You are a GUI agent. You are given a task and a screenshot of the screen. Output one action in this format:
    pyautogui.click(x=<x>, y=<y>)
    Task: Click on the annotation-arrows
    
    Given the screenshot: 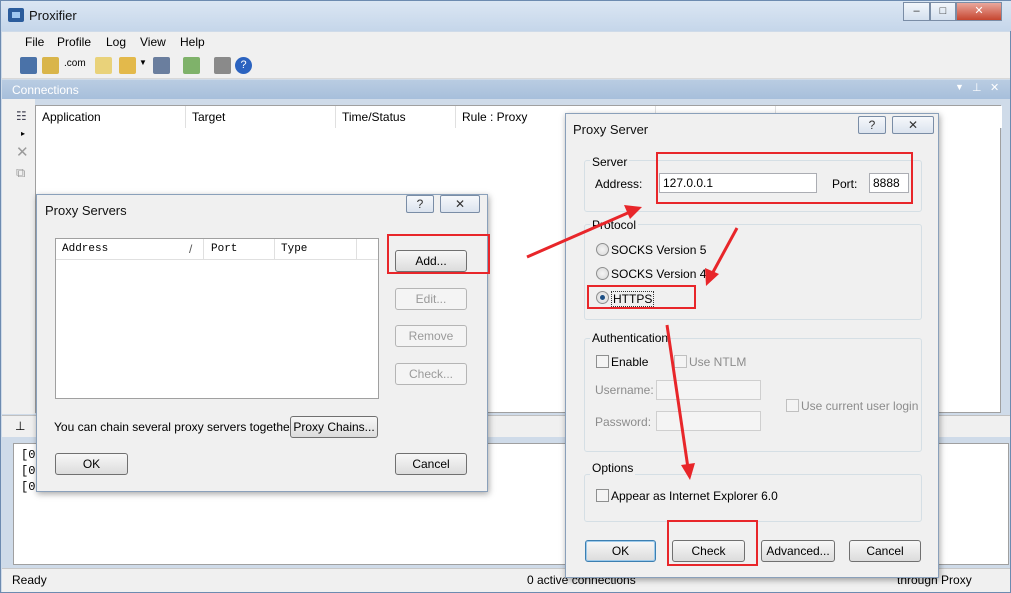 What is the action you would take?
    pyautogui.click(x=632, y=342)
    